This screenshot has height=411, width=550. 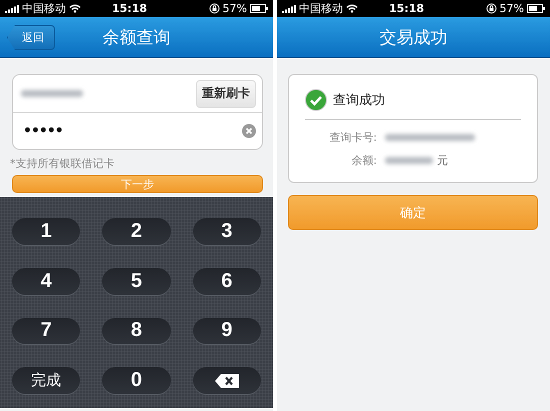 What do you see at coordinates (226, 94) in the screenshot?
I see `swipe-card-button: 重新刷卡` at bounding box center [226, 94].